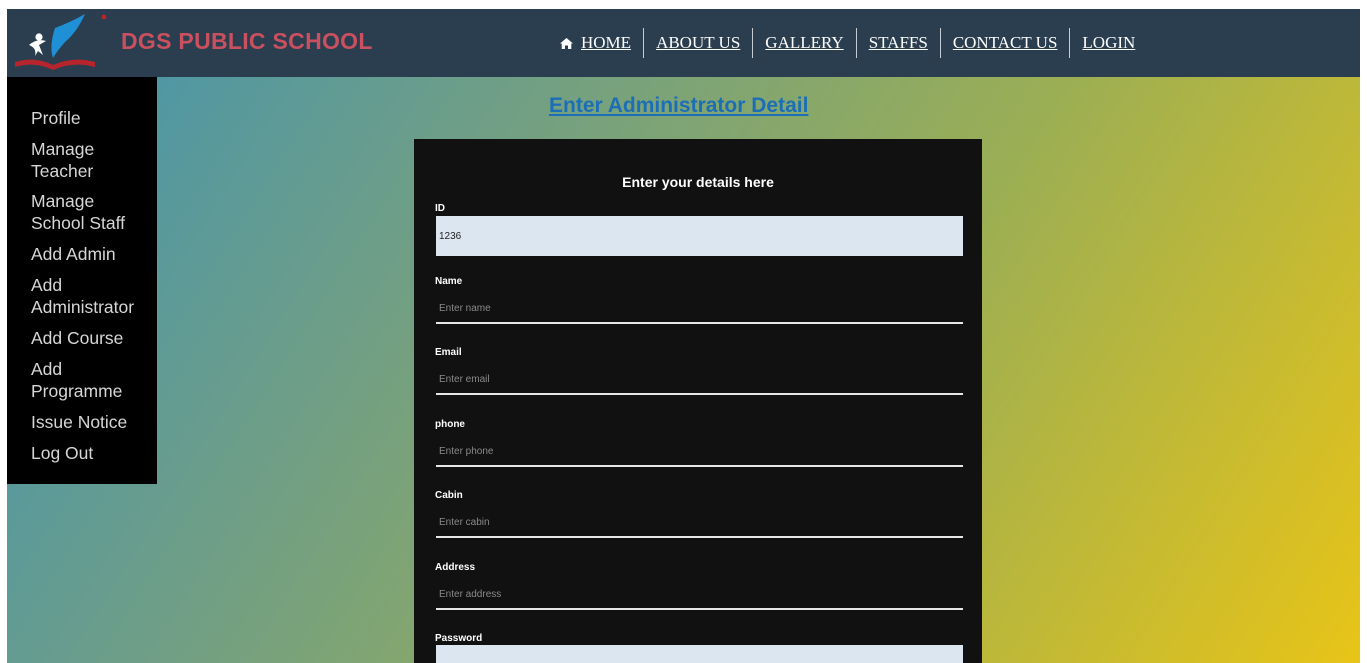 This screenshot has width=1367, height=663. I want to click on nav-login-link: LOGIN, so click(1108, 43).